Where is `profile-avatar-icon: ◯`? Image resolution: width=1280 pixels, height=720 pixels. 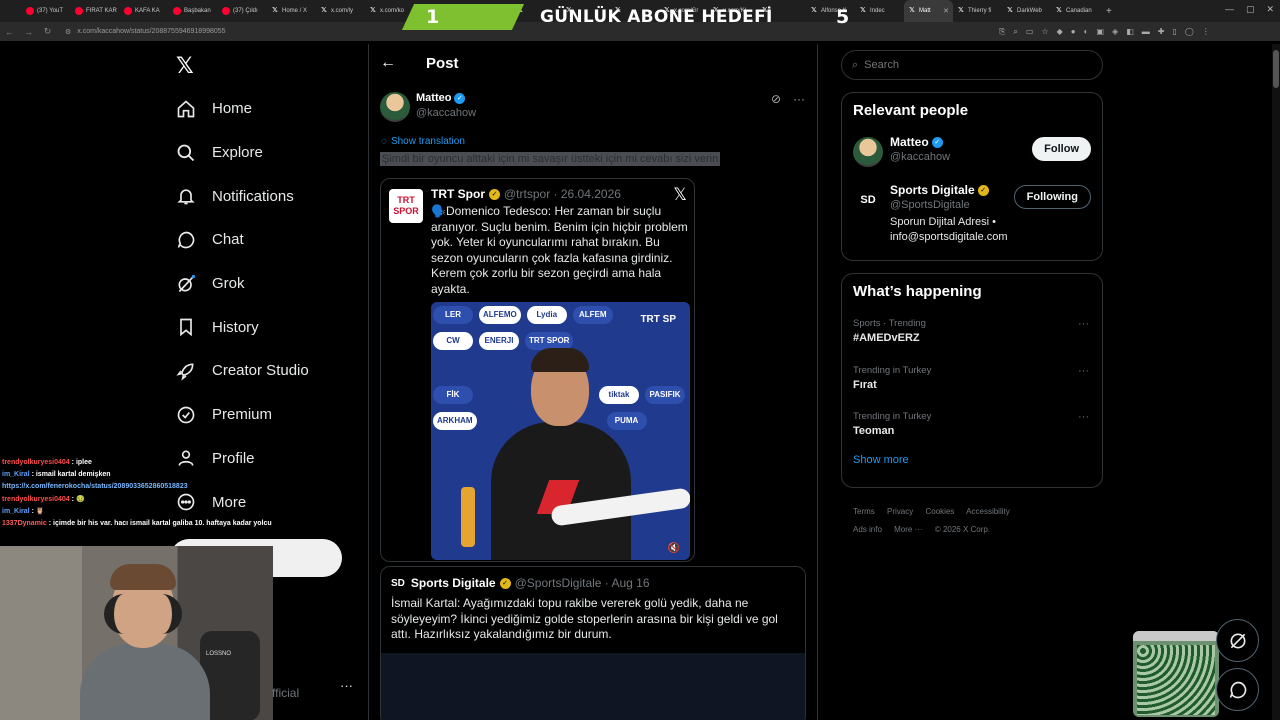 profile-avatar-icon: ◯ is located at coordinates (1189, 32).